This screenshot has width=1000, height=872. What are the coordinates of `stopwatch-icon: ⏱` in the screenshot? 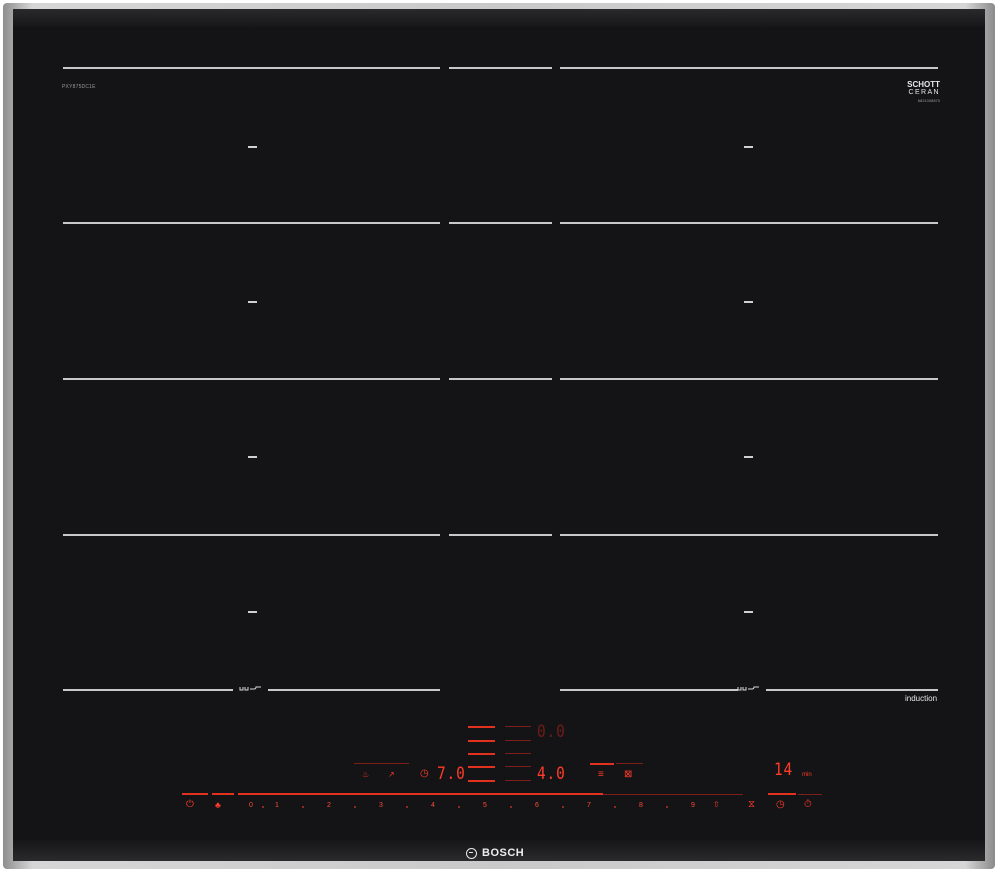 It's located at (808, 805).